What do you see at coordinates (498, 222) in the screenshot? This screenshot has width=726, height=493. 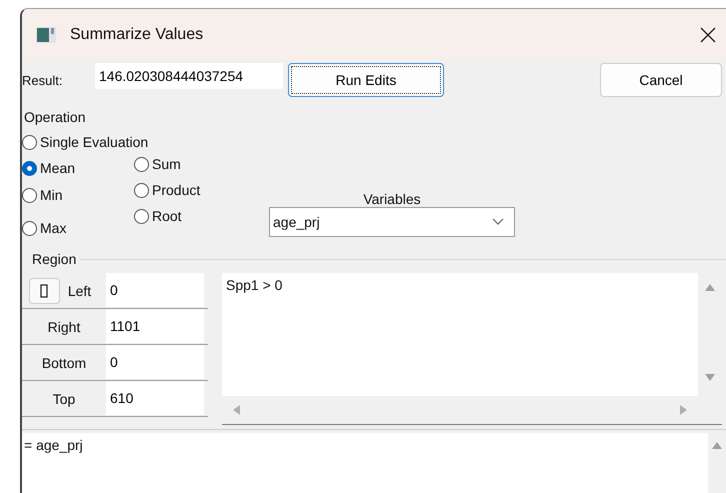 I see `chevron-down-icon` at bounding box center [498, 222].